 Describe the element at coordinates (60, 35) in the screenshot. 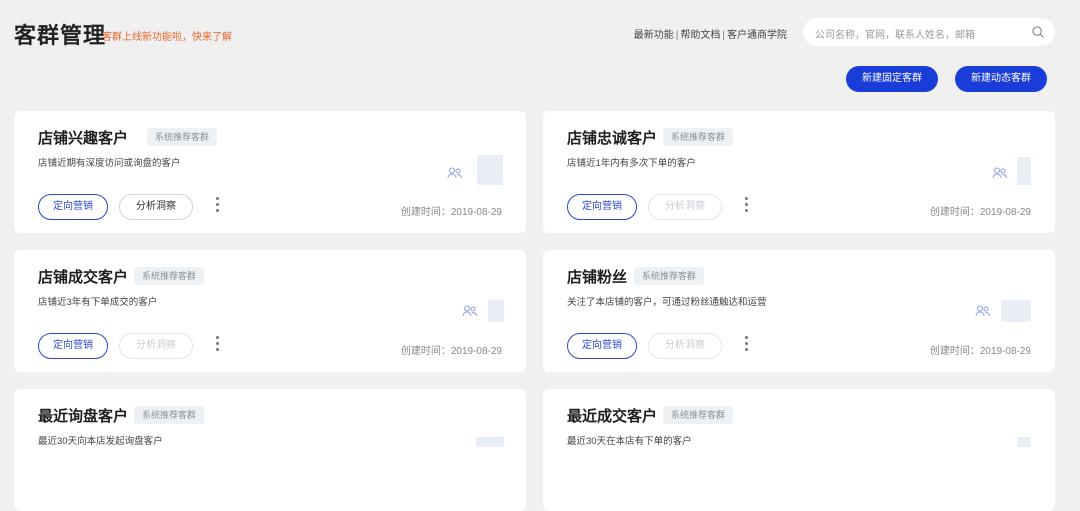

I see `page-title: 客群管理` at that location.